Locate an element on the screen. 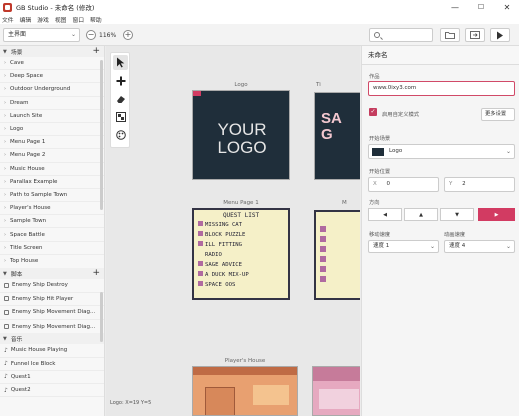 This screenshot has width=519, height=416. scripts-section-header: ▼ 脚本 + is located at coordinates (52, 273).